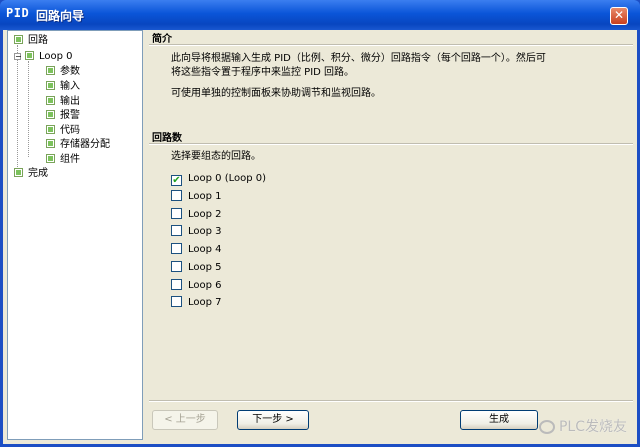  What do you see at coordinates (592, 427) in the screenshot?
I see `watermark-text: PLC发烧友` at bounding box center [592, 427].